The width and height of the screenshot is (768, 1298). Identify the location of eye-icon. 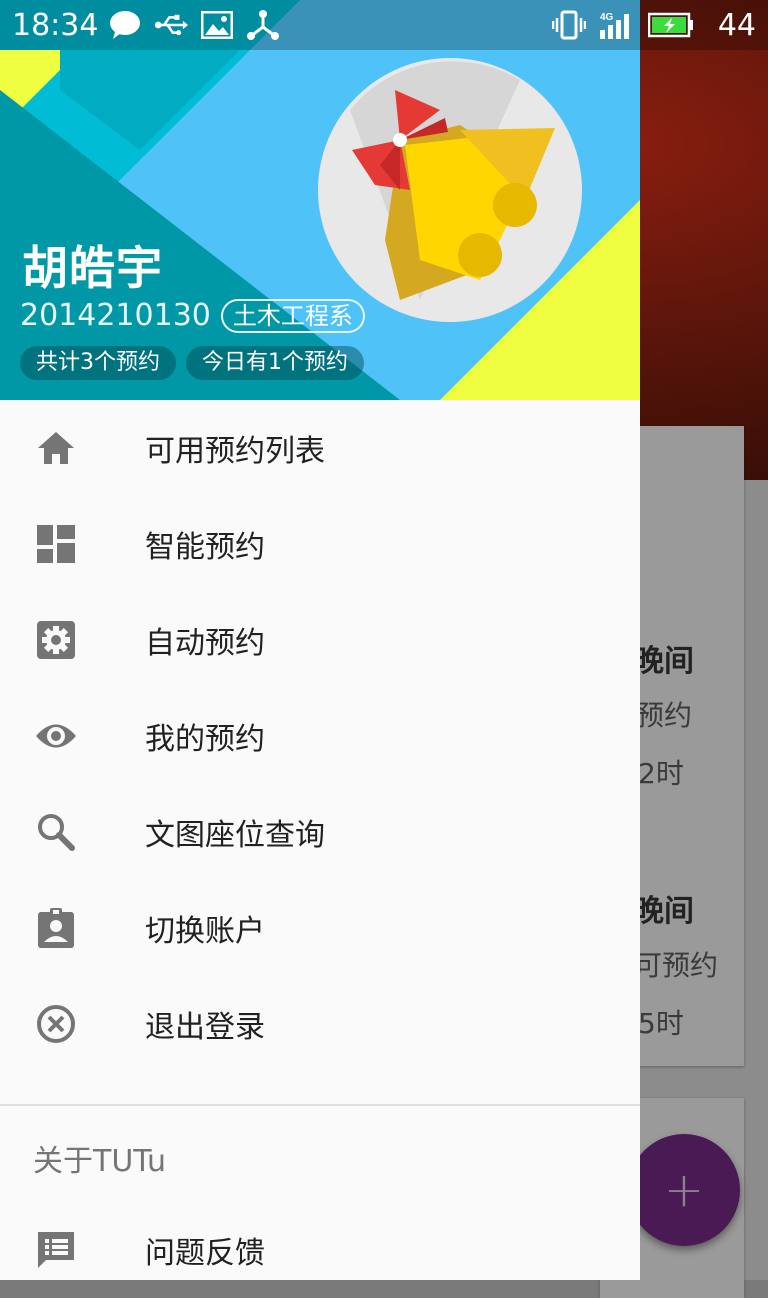
(56, 736).